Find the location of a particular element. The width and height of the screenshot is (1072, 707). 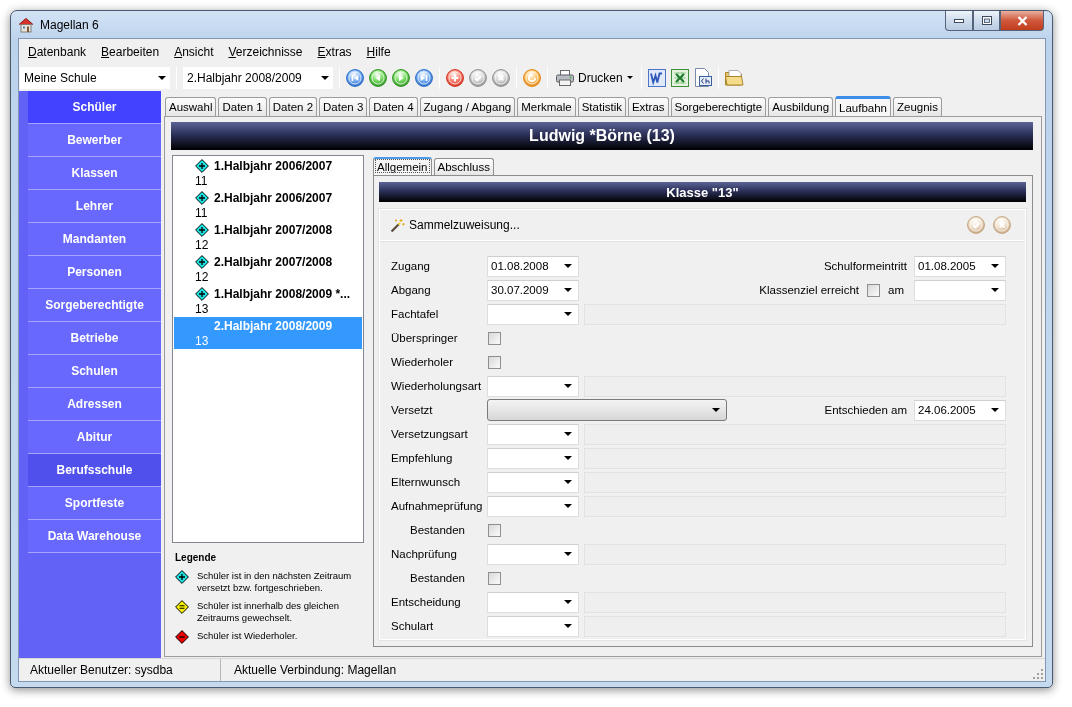

sidebar-item: Bewerber is located at coordinates (94, 140).